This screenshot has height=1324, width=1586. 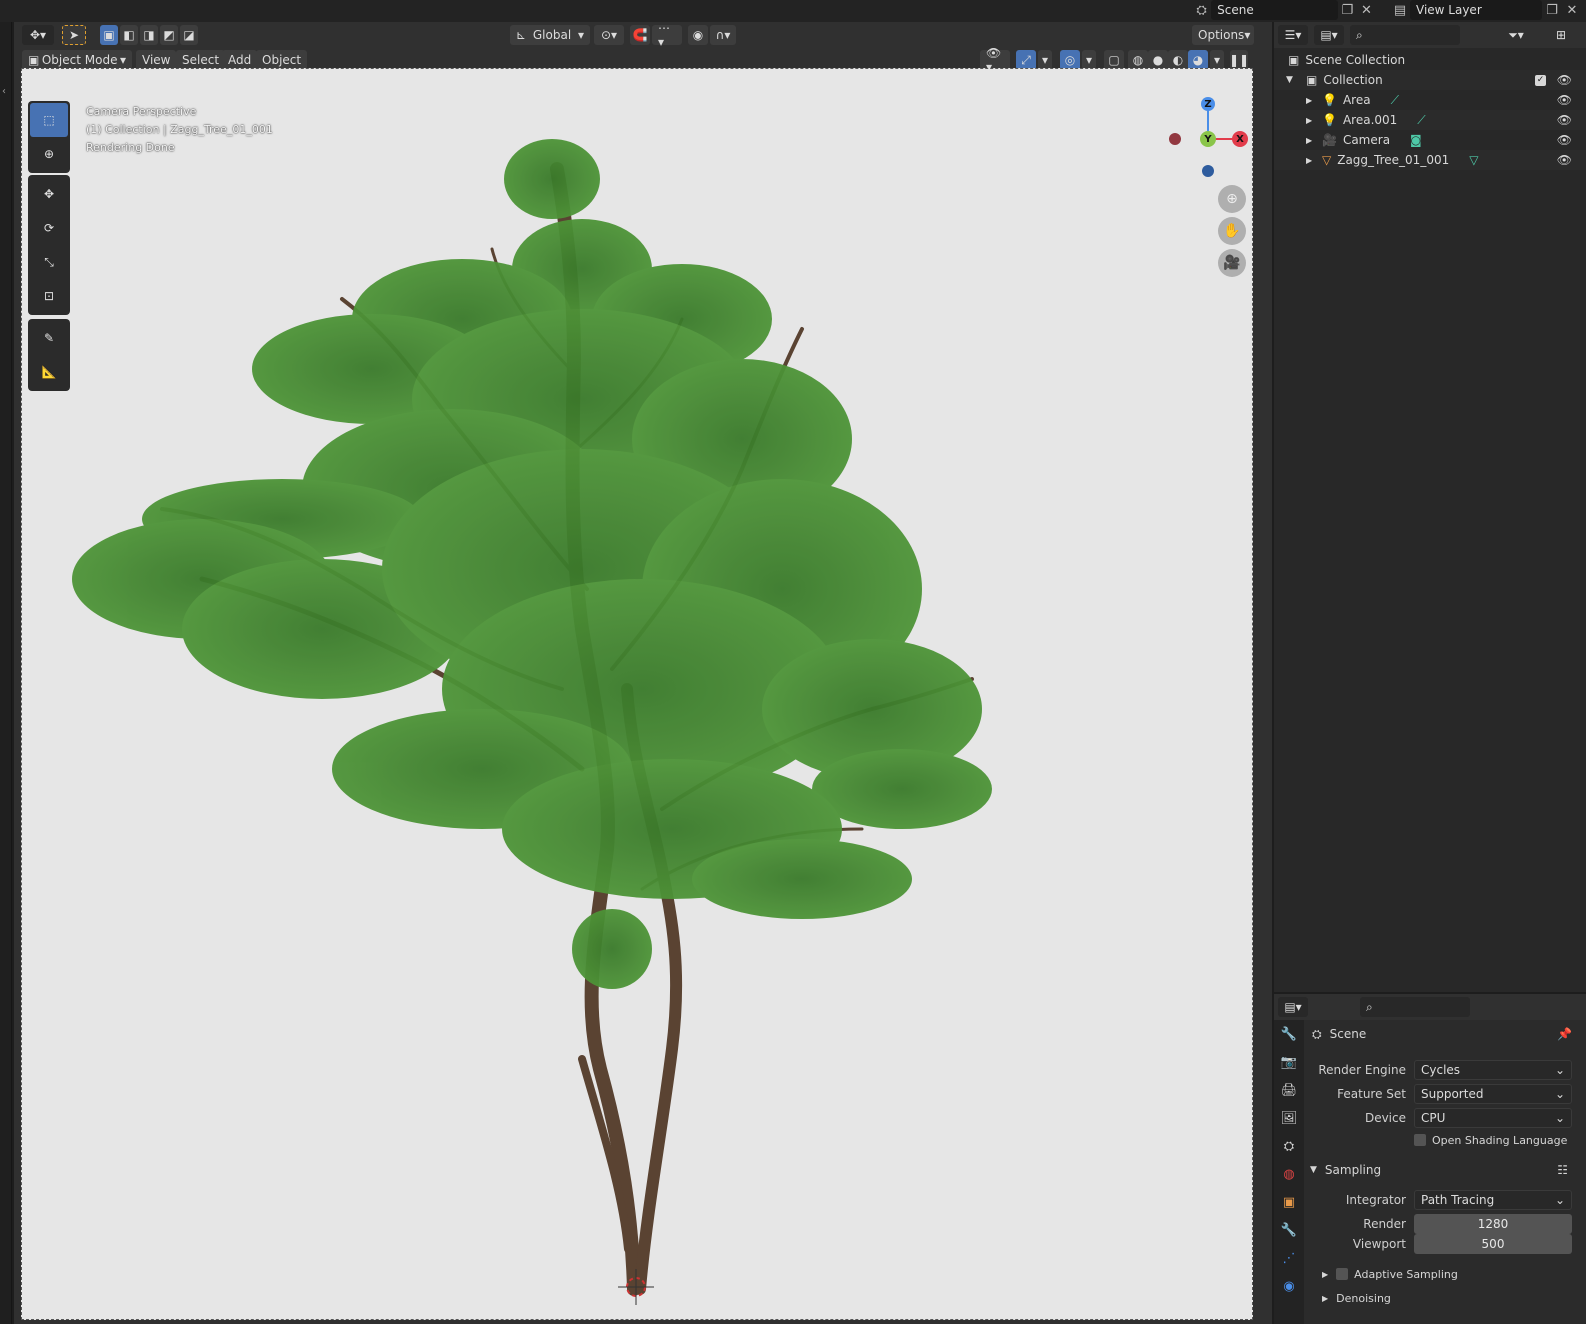 What do you see at coordinates (189, 35) in the screenshot?
I see `select-mode-intersect-icon: ◪` at bounding box center [189, 35].